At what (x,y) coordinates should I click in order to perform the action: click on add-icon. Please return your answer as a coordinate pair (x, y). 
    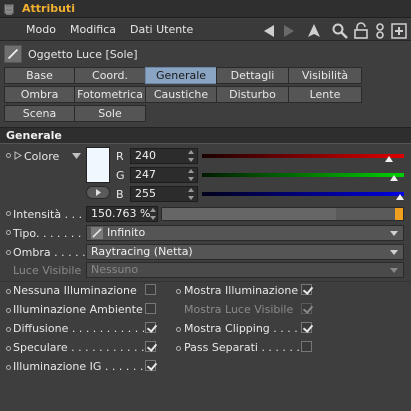
    Looking at the image, I should click on (399, 31).